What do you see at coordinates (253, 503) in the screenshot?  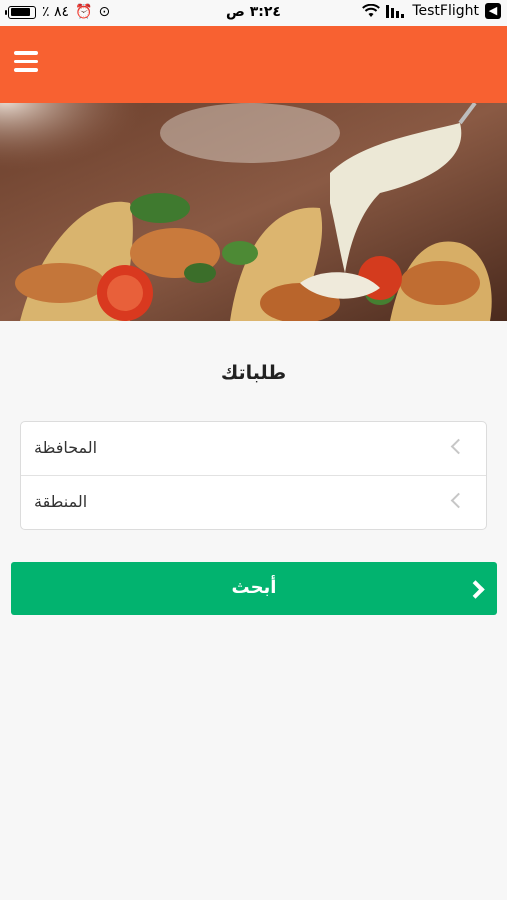 I see `area-selector: المنطقة` at bounding box center [253, 503].